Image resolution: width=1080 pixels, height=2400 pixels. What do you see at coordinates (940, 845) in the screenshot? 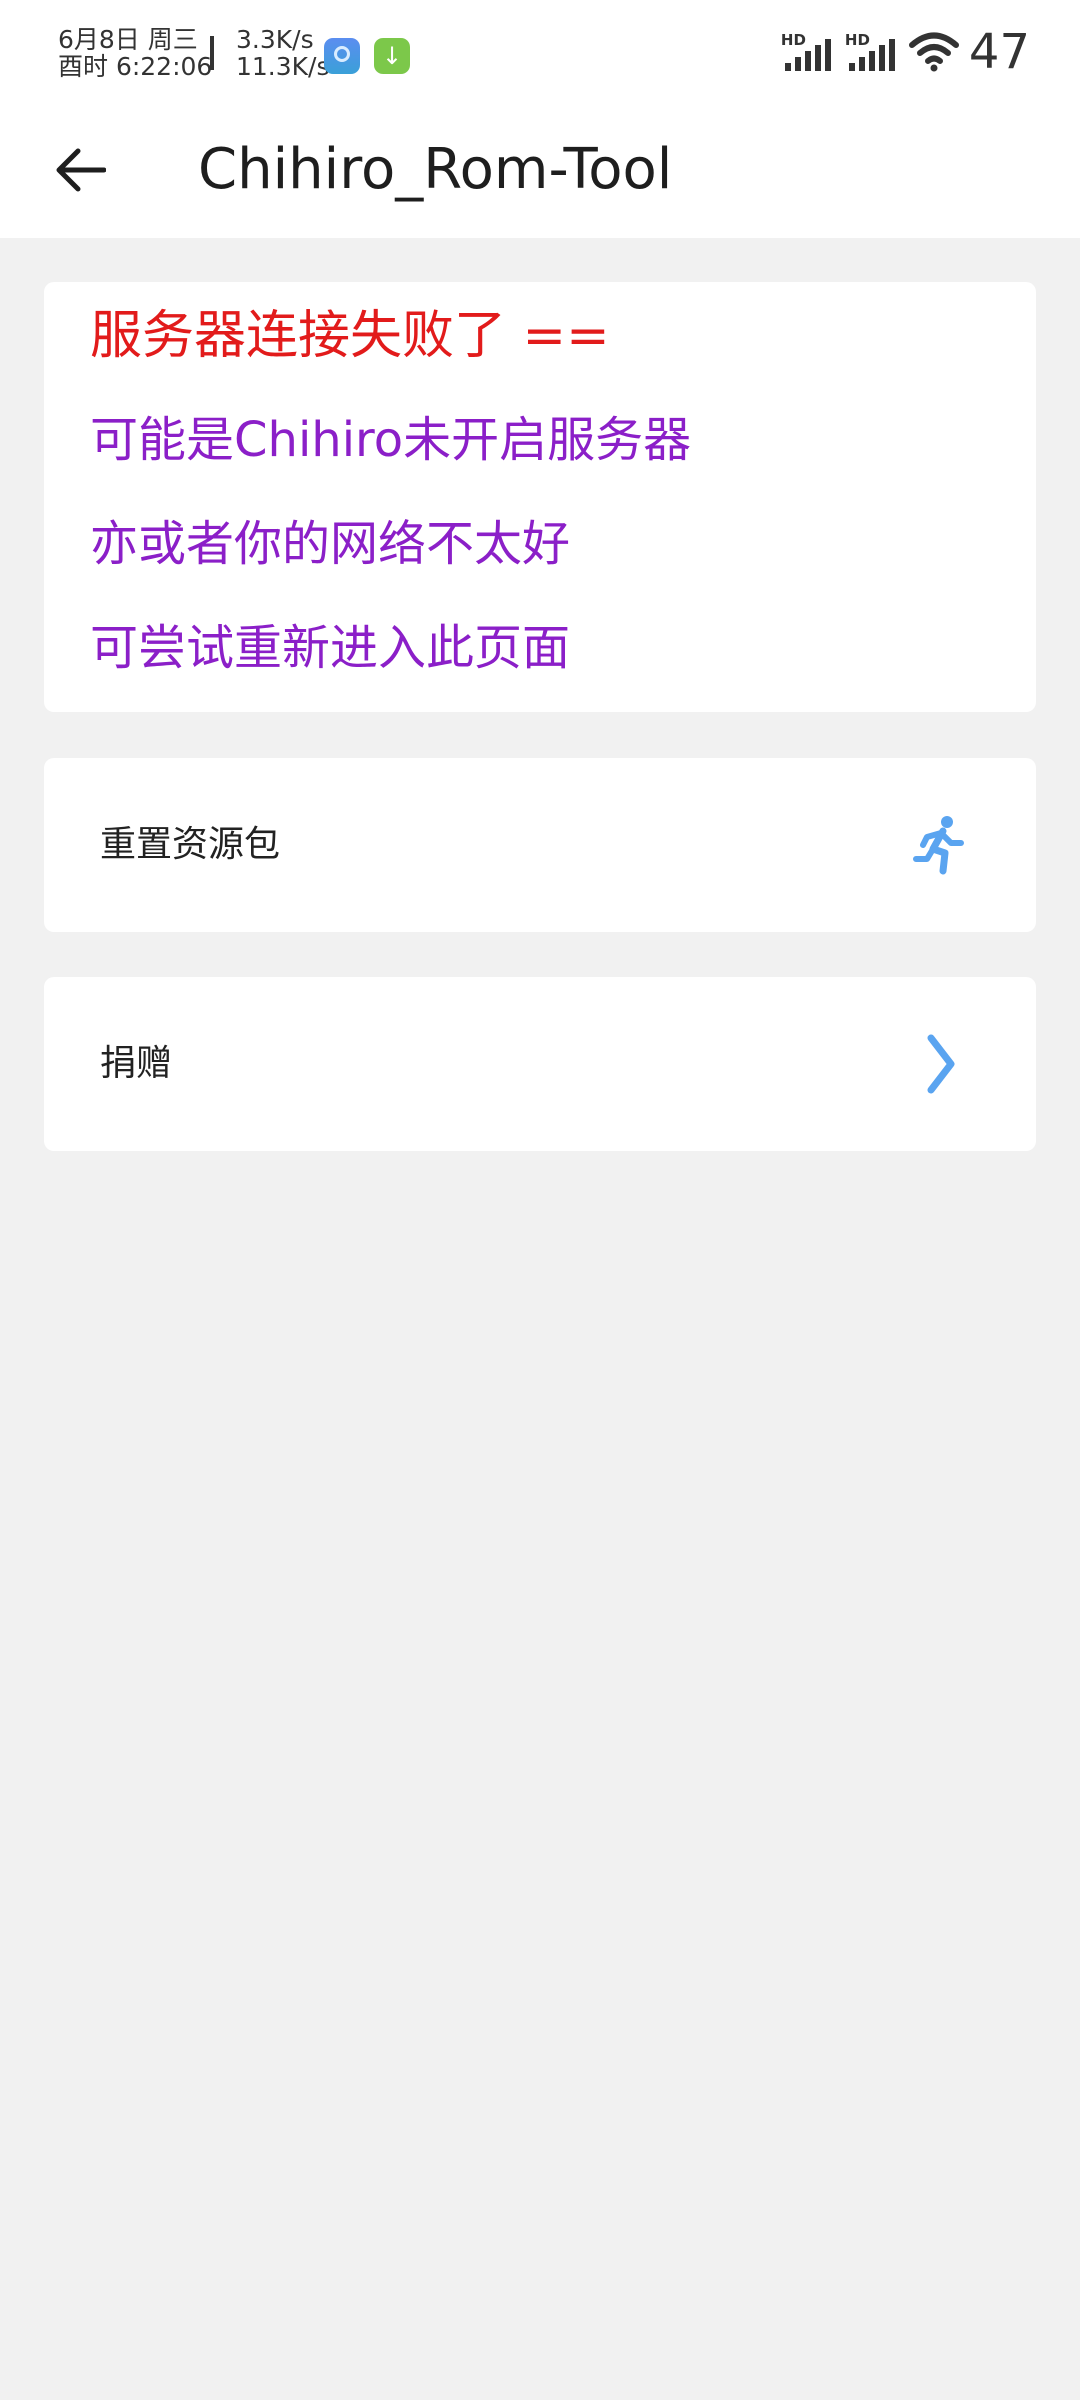
I see `running-person-icon` at bounding box center [940, 845].